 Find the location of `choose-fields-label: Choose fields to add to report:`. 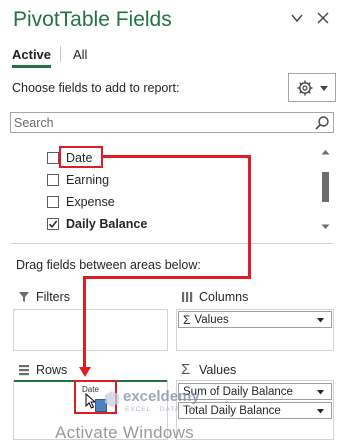

choose-fields-label: Choose fields to add to report: is located at coordinates (96, 88).